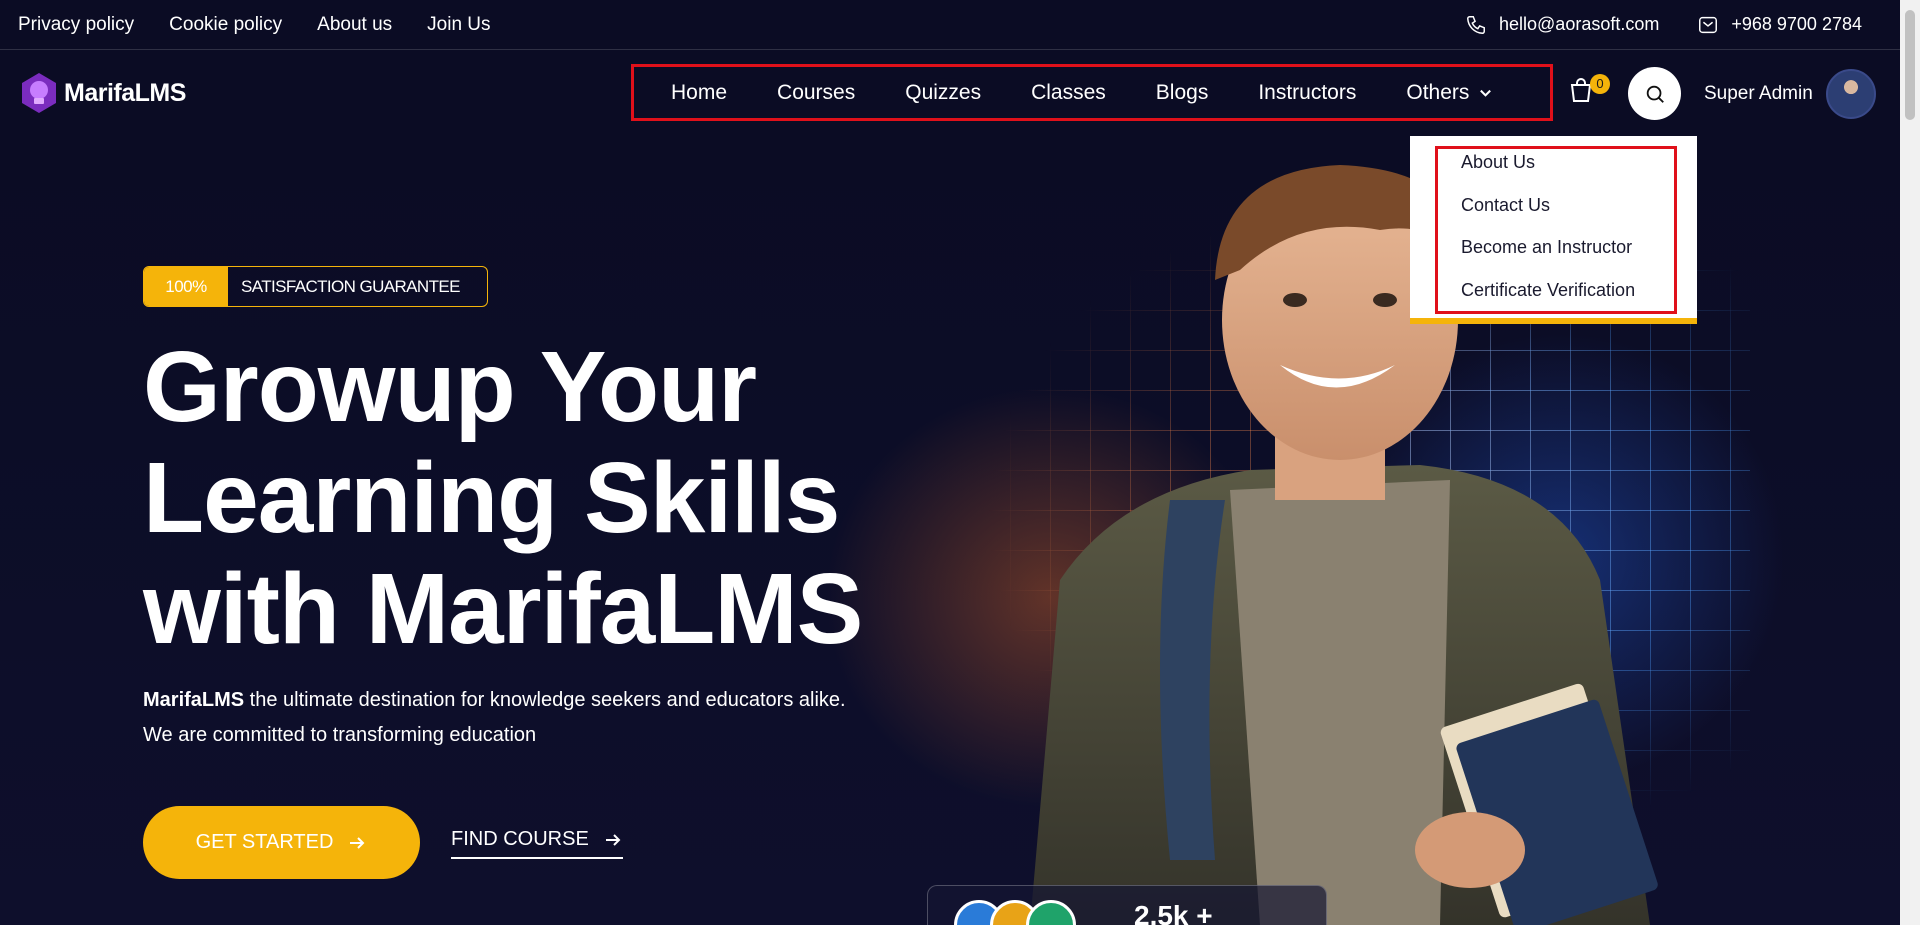 This screenshot has width=1920, height=925. Describe the element at coordinates (1910, 65) in the screenshot. I see `scrollbar-thumb` at that location.